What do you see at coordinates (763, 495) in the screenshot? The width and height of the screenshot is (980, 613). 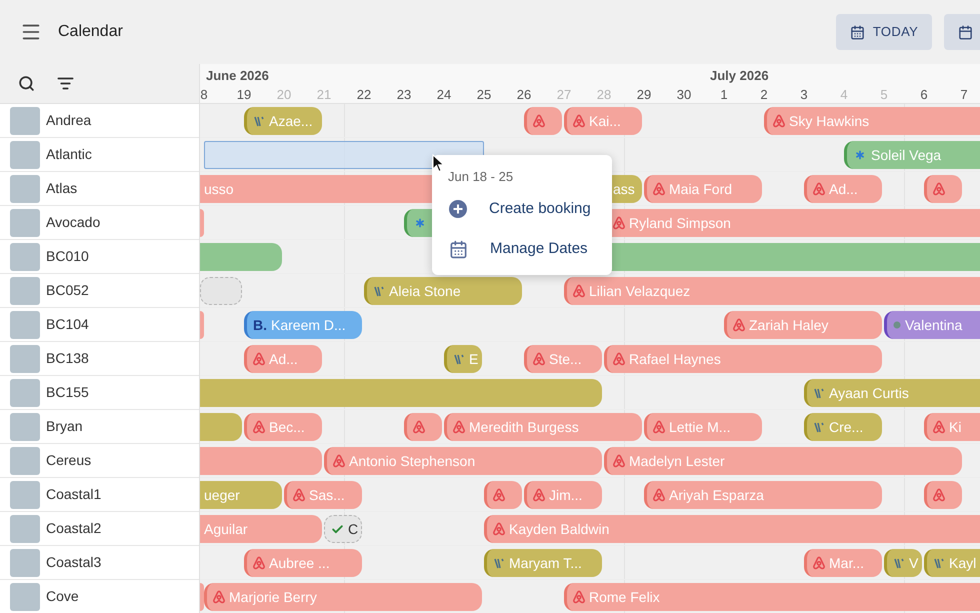 I see `booking-bar: Ariyah Esparza` at bounding box center [763, 495].